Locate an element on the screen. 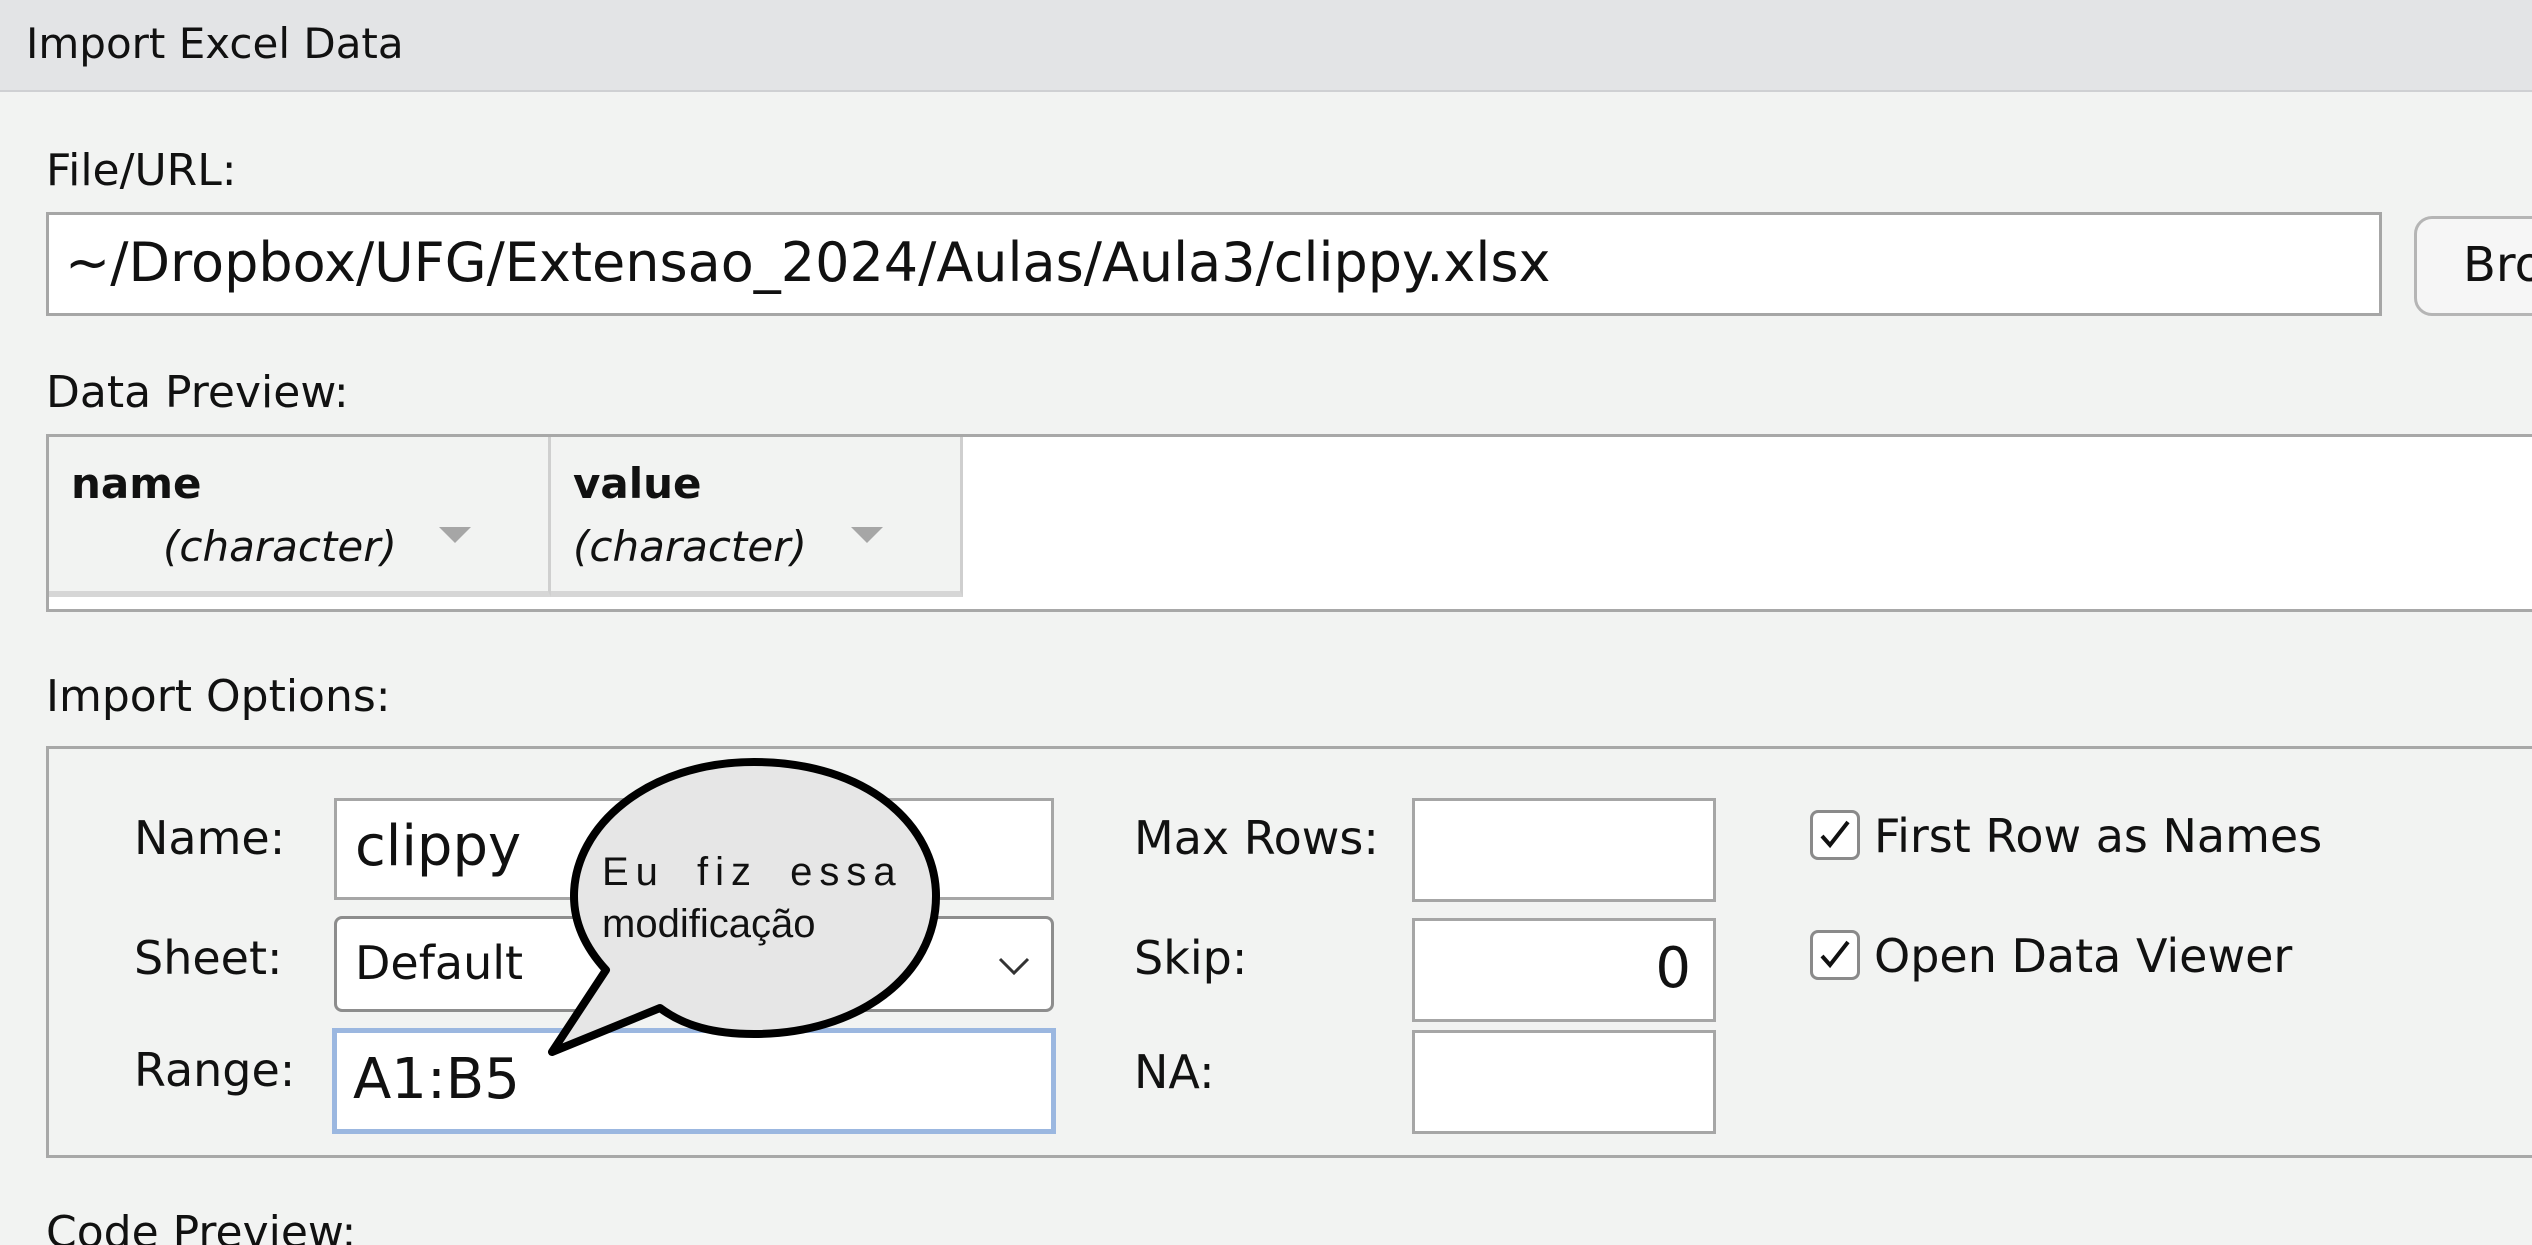 The image size is (2532, 1245). max-rows-input is located at coordinates (1564, 850).